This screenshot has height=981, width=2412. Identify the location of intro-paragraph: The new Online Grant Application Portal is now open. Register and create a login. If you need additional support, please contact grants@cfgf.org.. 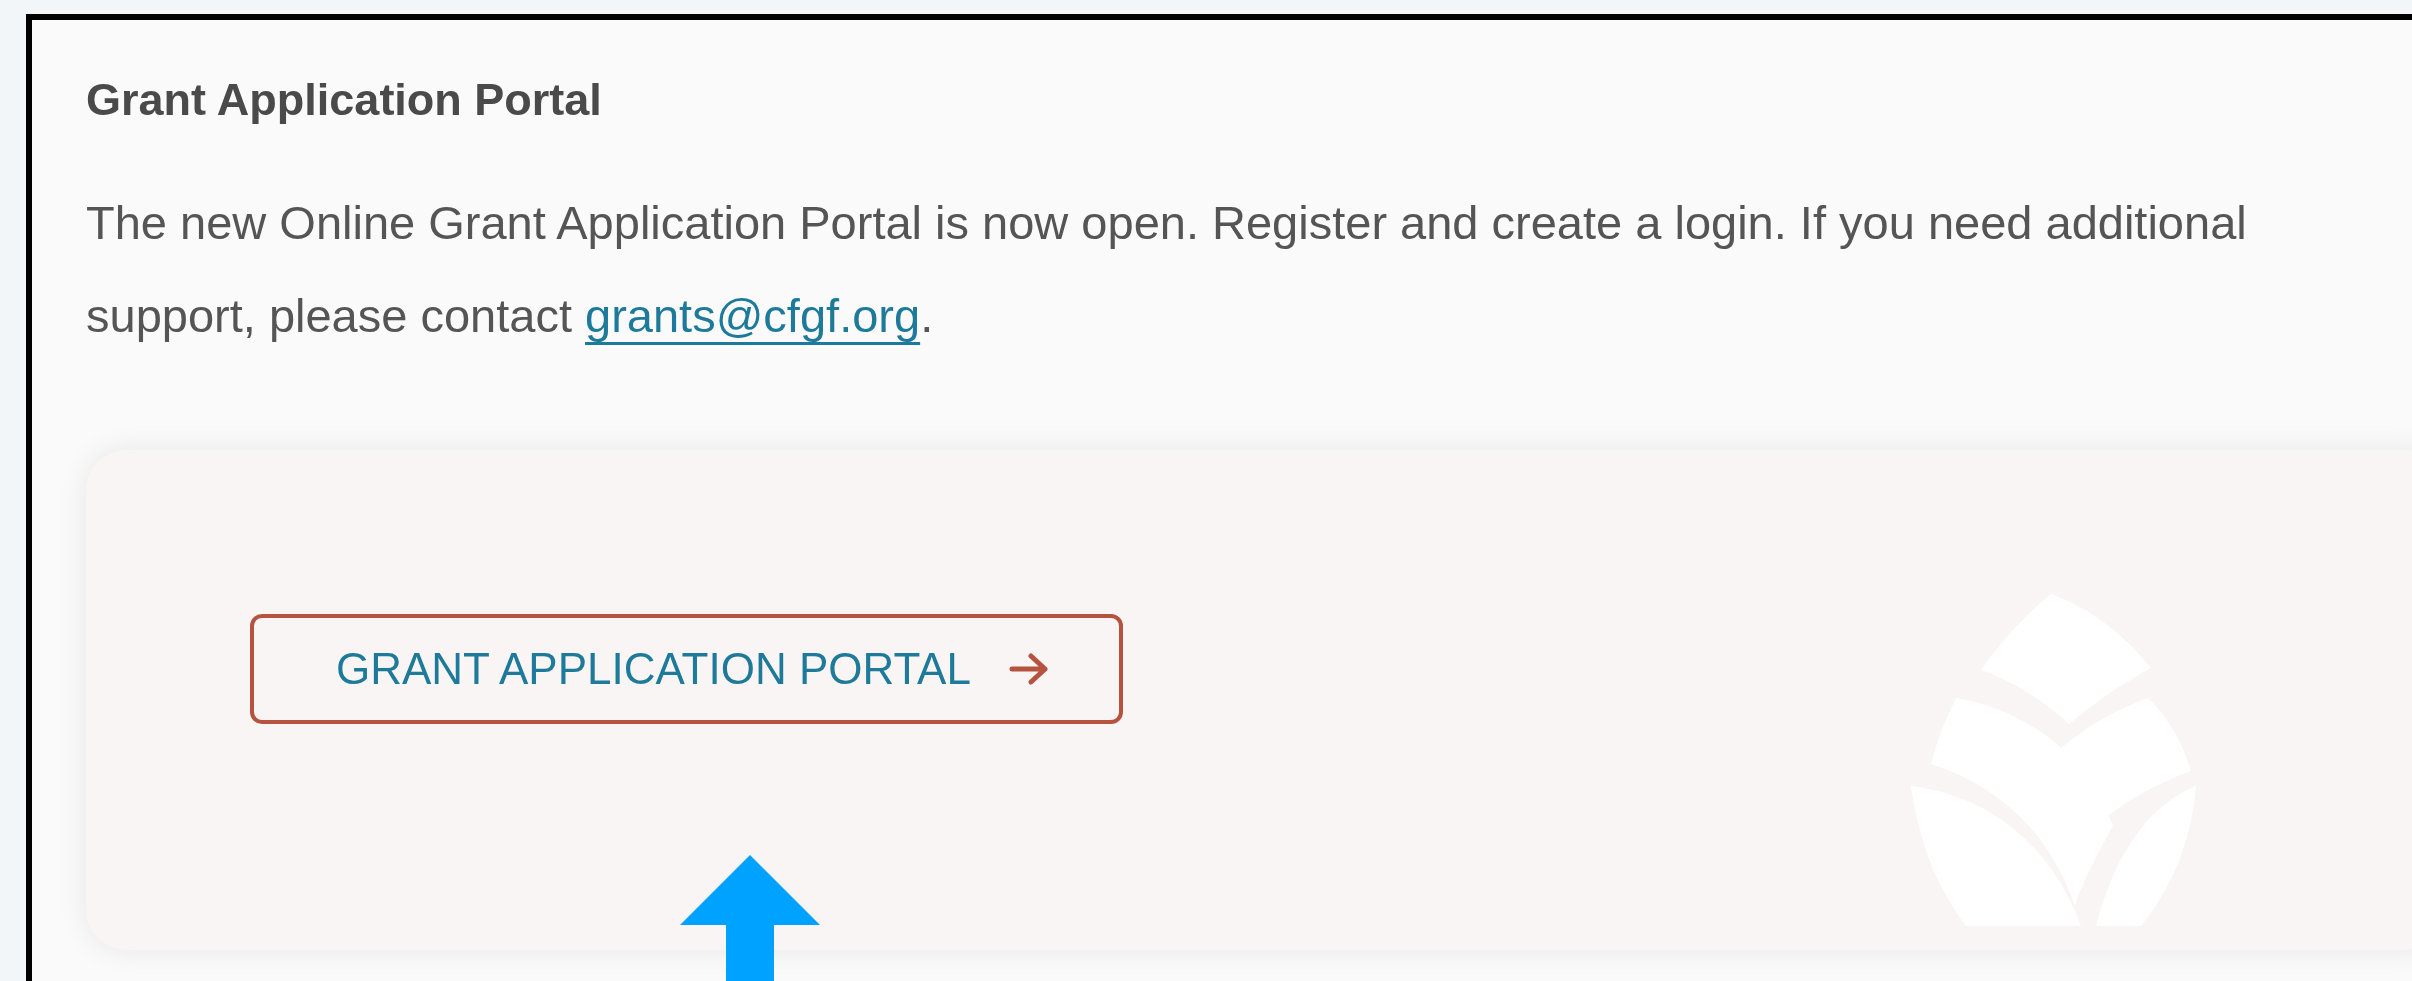
(1167, 269).